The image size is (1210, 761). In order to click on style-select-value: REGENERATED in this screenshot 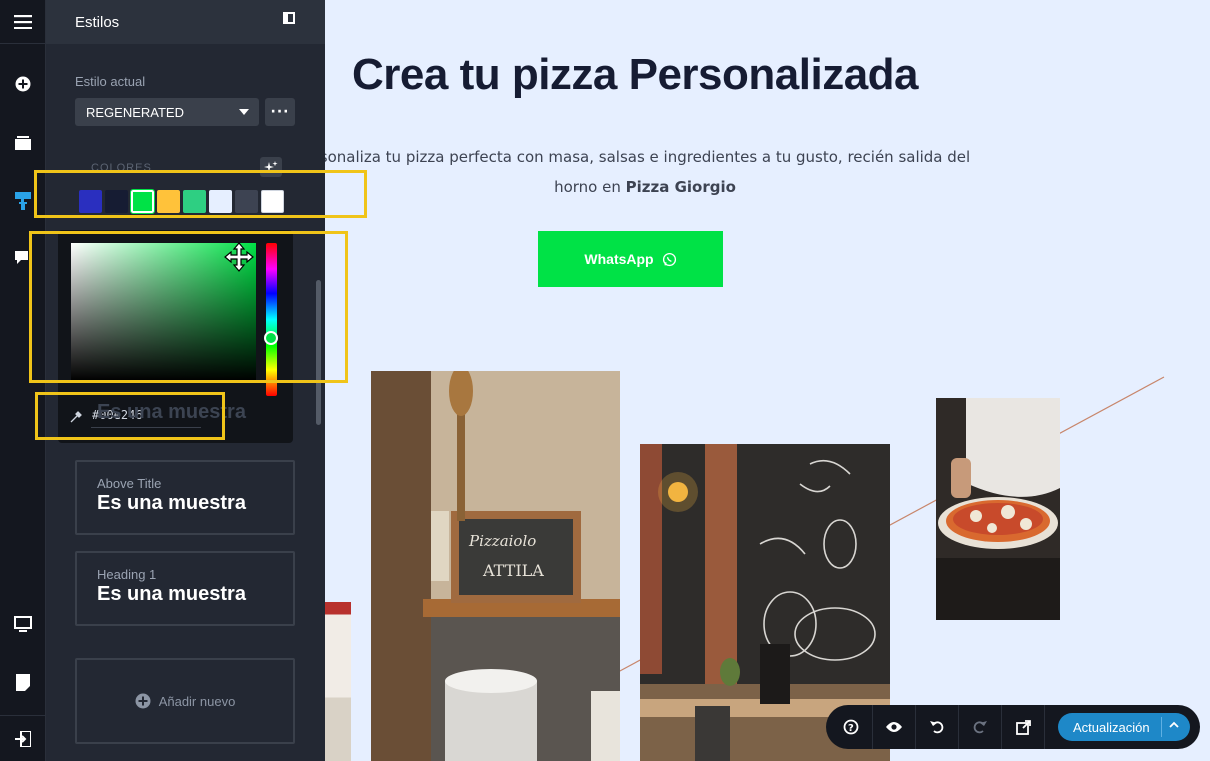, I will do `click(135, 112)`.